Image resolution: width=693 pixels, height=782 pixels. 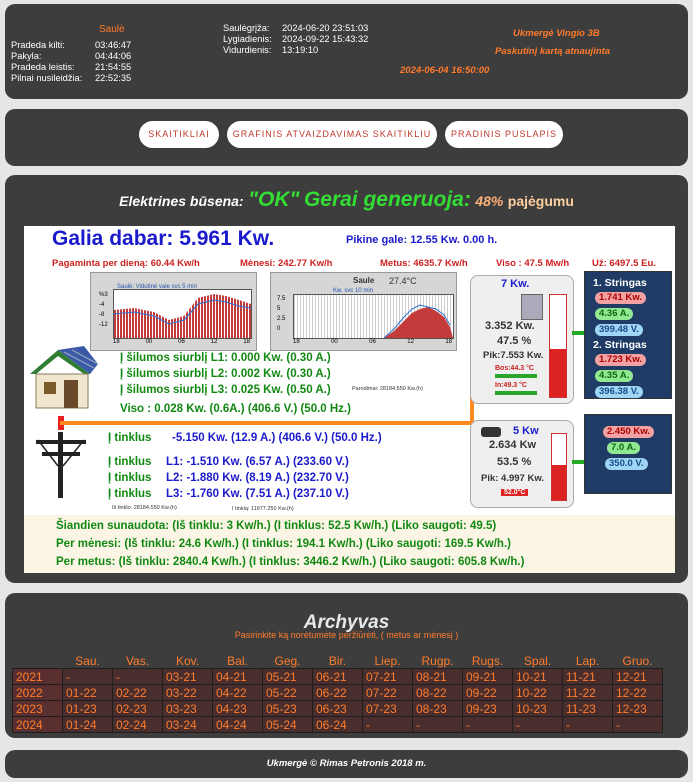 I want to click on archive-month-link: 10-22, so click(x=537, y=692).